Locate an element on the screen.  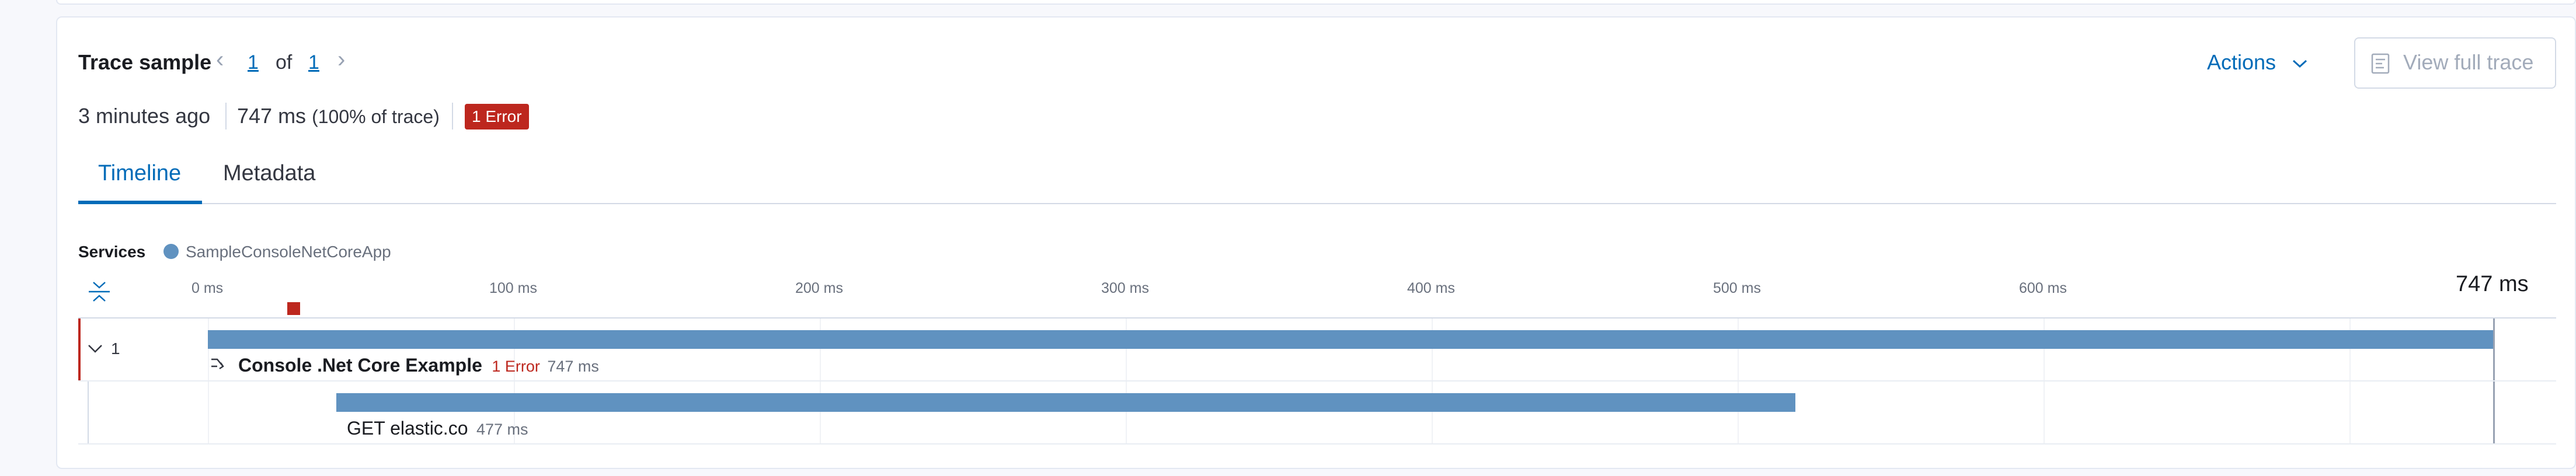
transaction-name: Console .Net Core Example is located at coordinates (360, 365).